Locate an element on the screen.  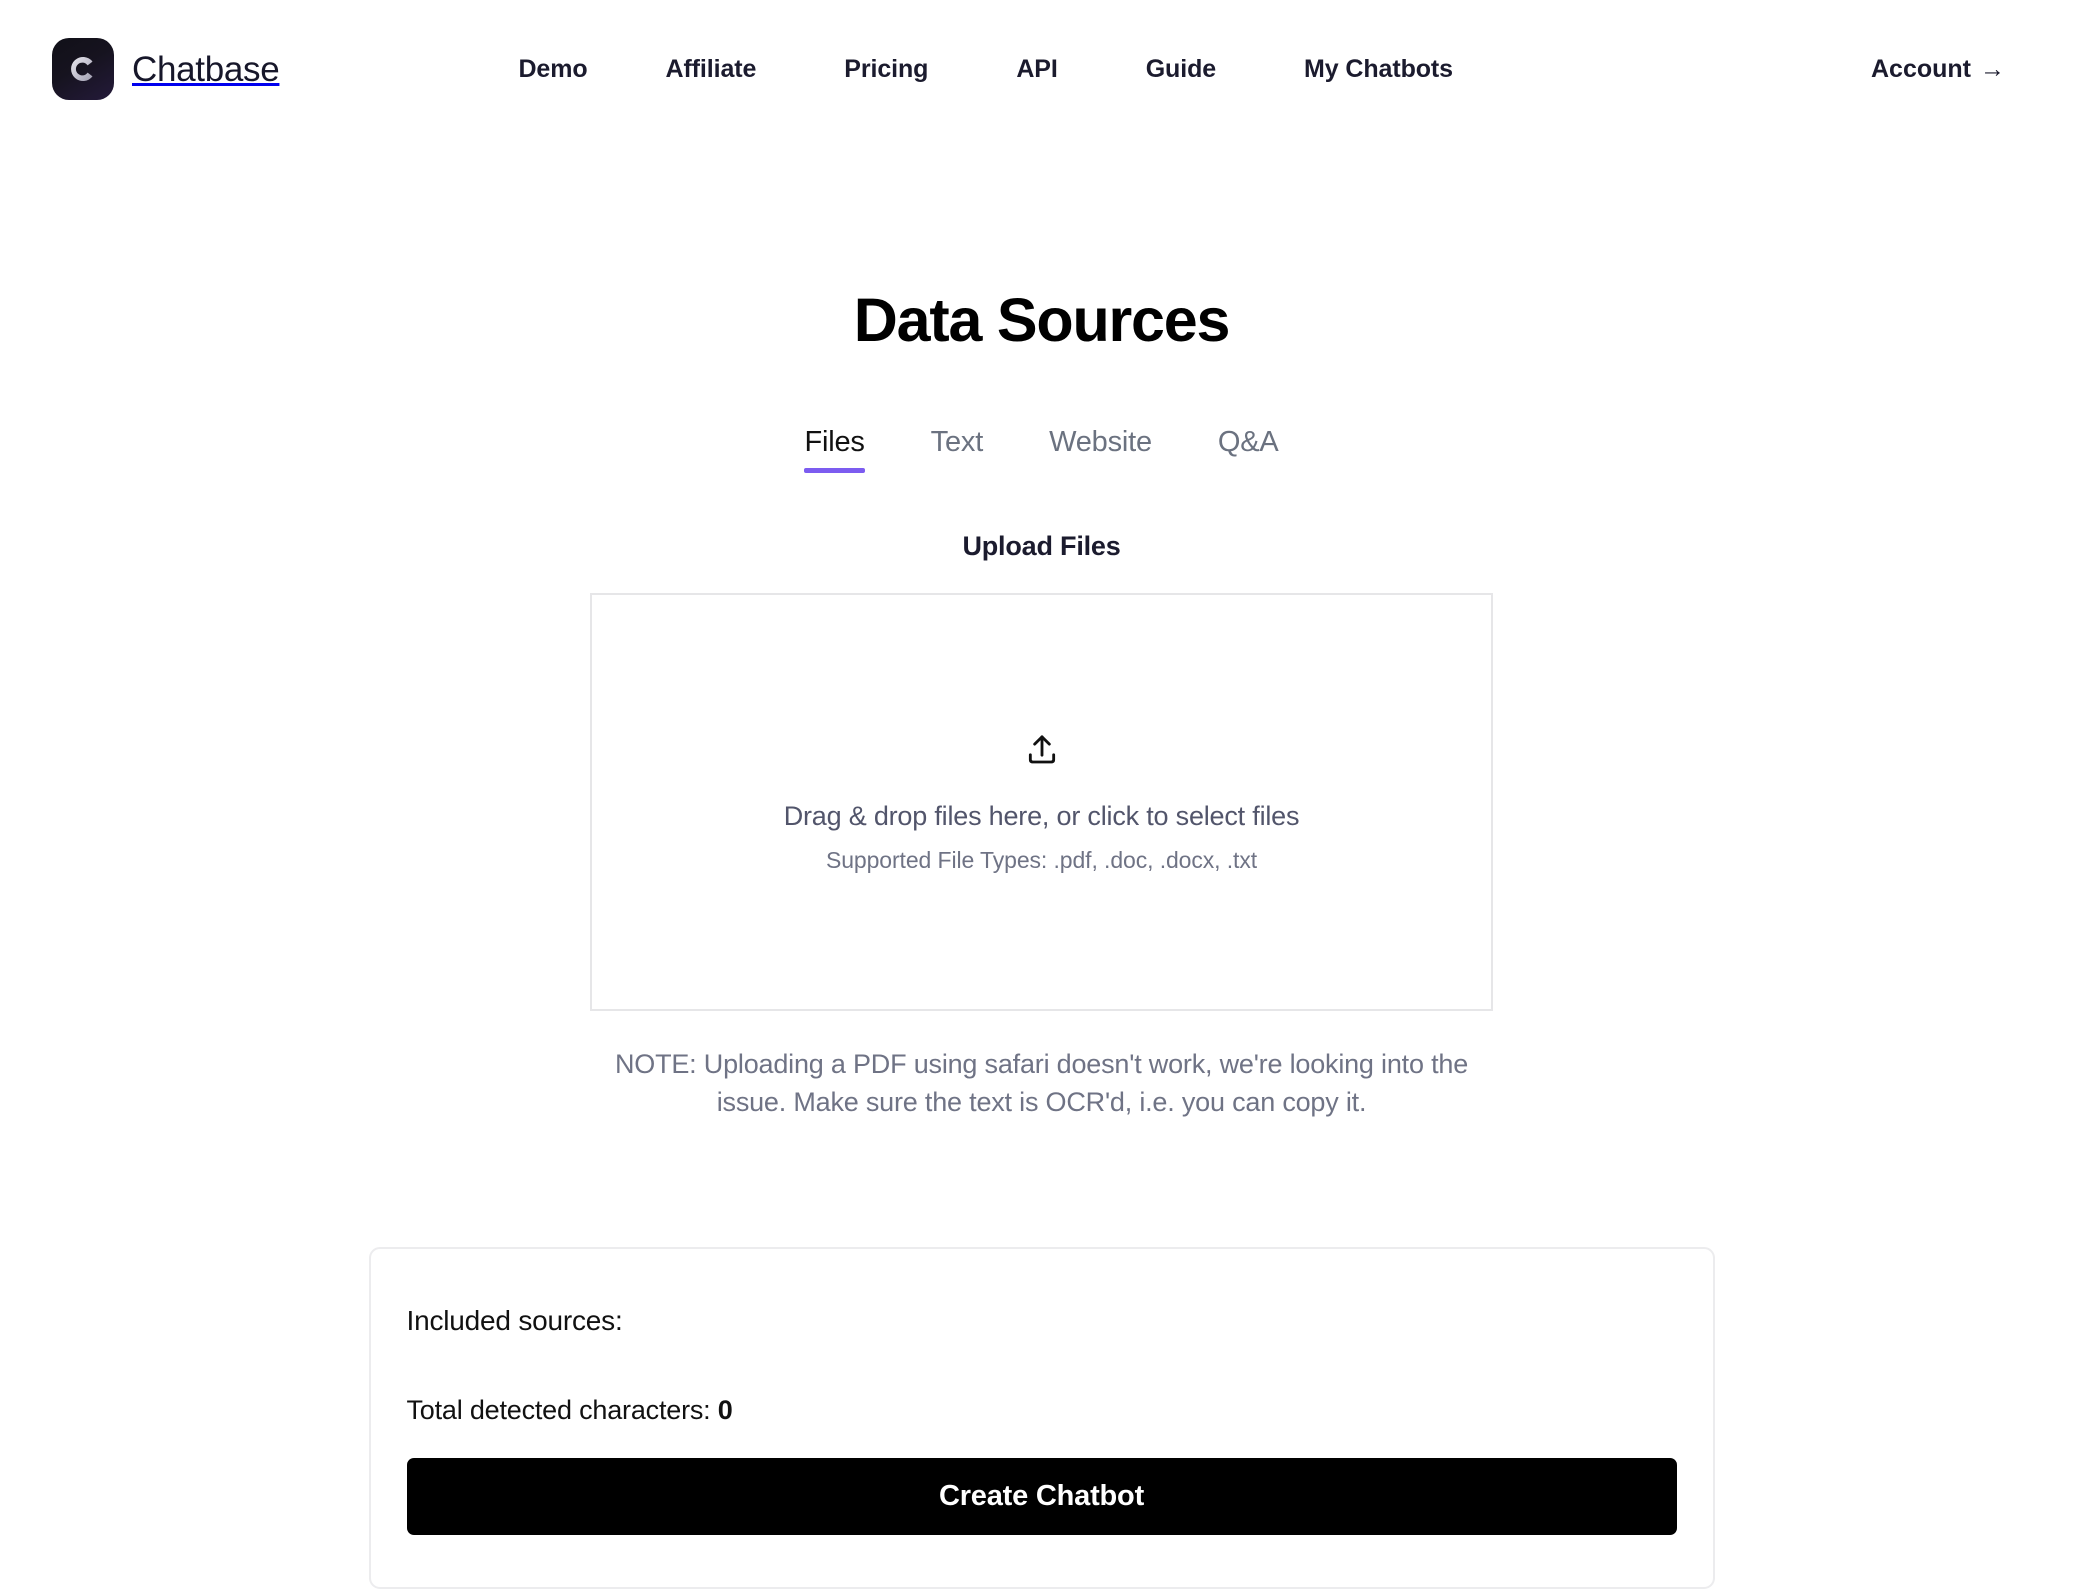
brand-home-link: Chatbase is located at coordinates (166, 69).